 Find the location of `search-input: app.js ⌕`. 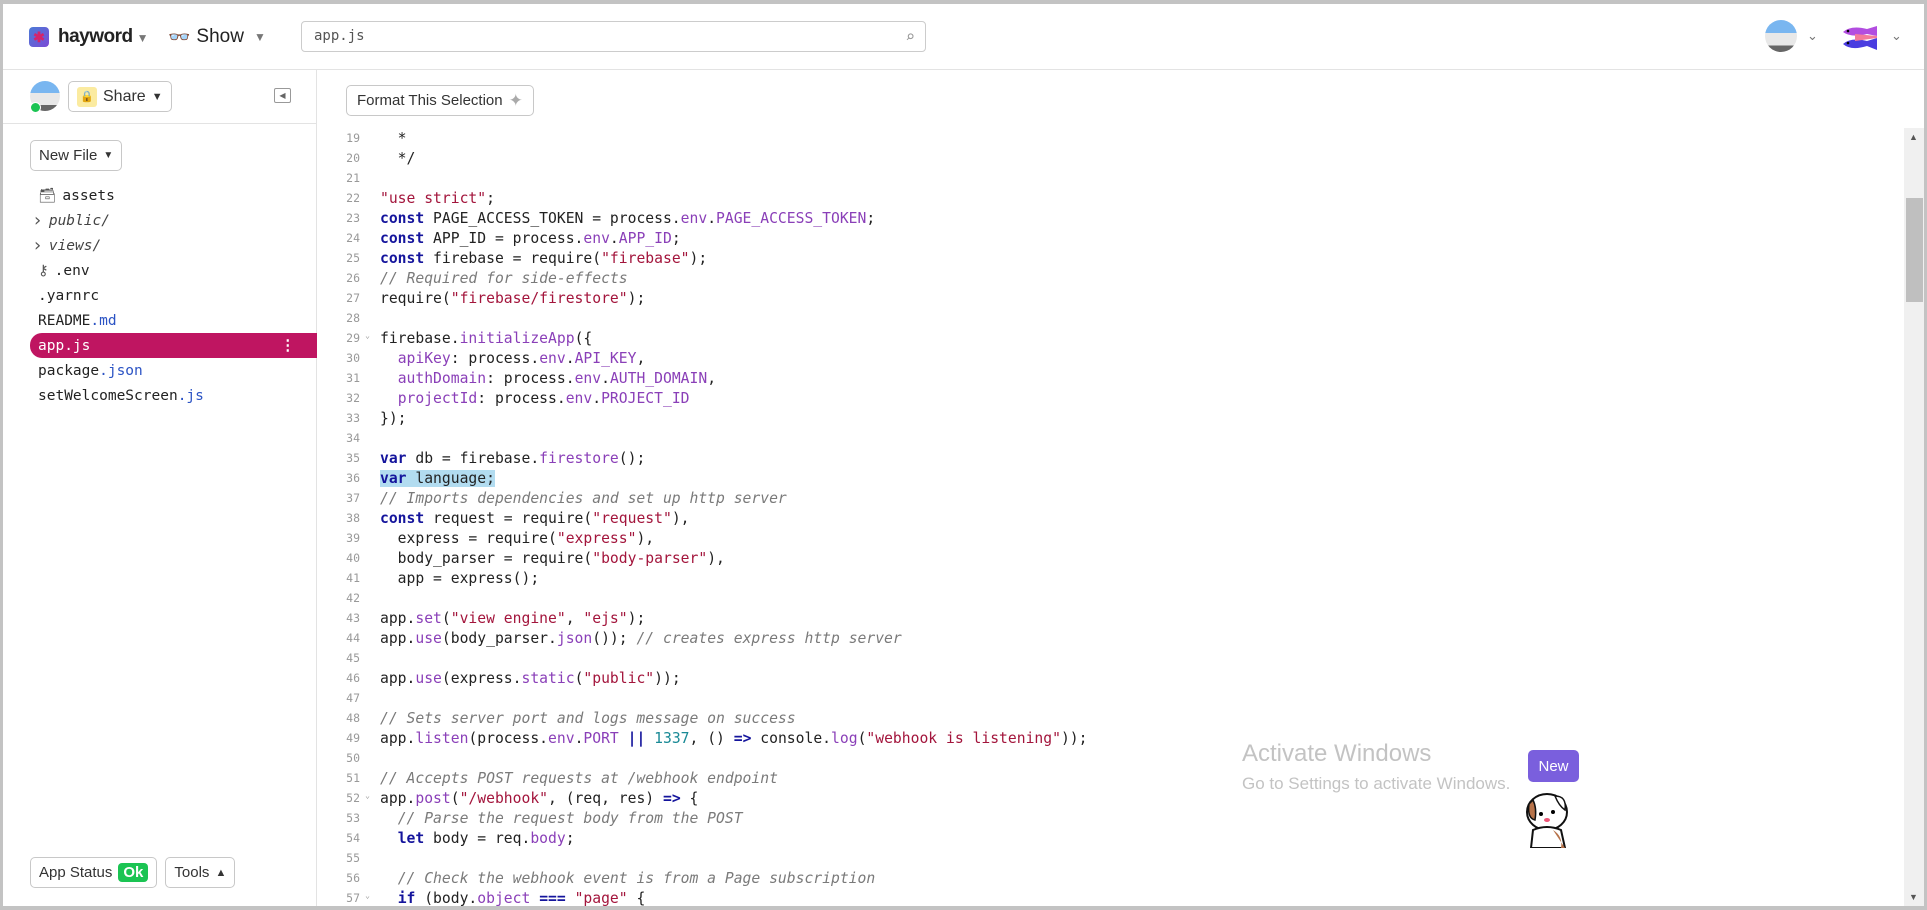

search-input: app.js ⌕ is located at coordinates (613, 36).